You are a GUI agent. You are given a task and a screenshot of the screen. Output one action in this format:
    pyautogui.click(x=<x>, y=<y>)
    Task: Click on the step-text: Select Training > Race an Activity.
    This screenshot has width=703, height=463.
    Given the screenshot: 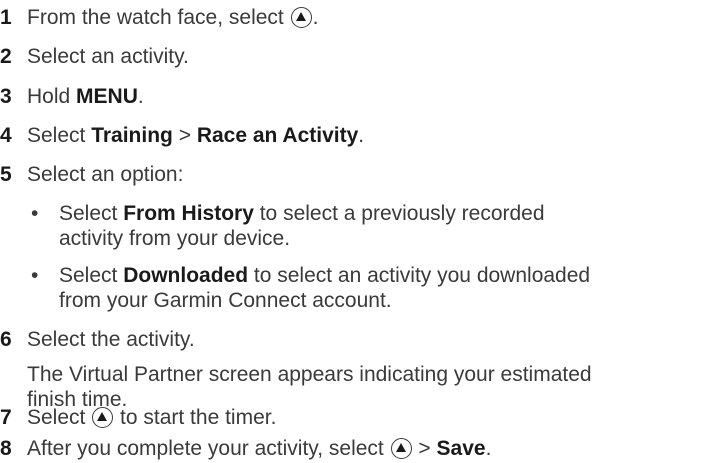 What is the action you would take?
    pyautogui.click(x=195, y=136)
    